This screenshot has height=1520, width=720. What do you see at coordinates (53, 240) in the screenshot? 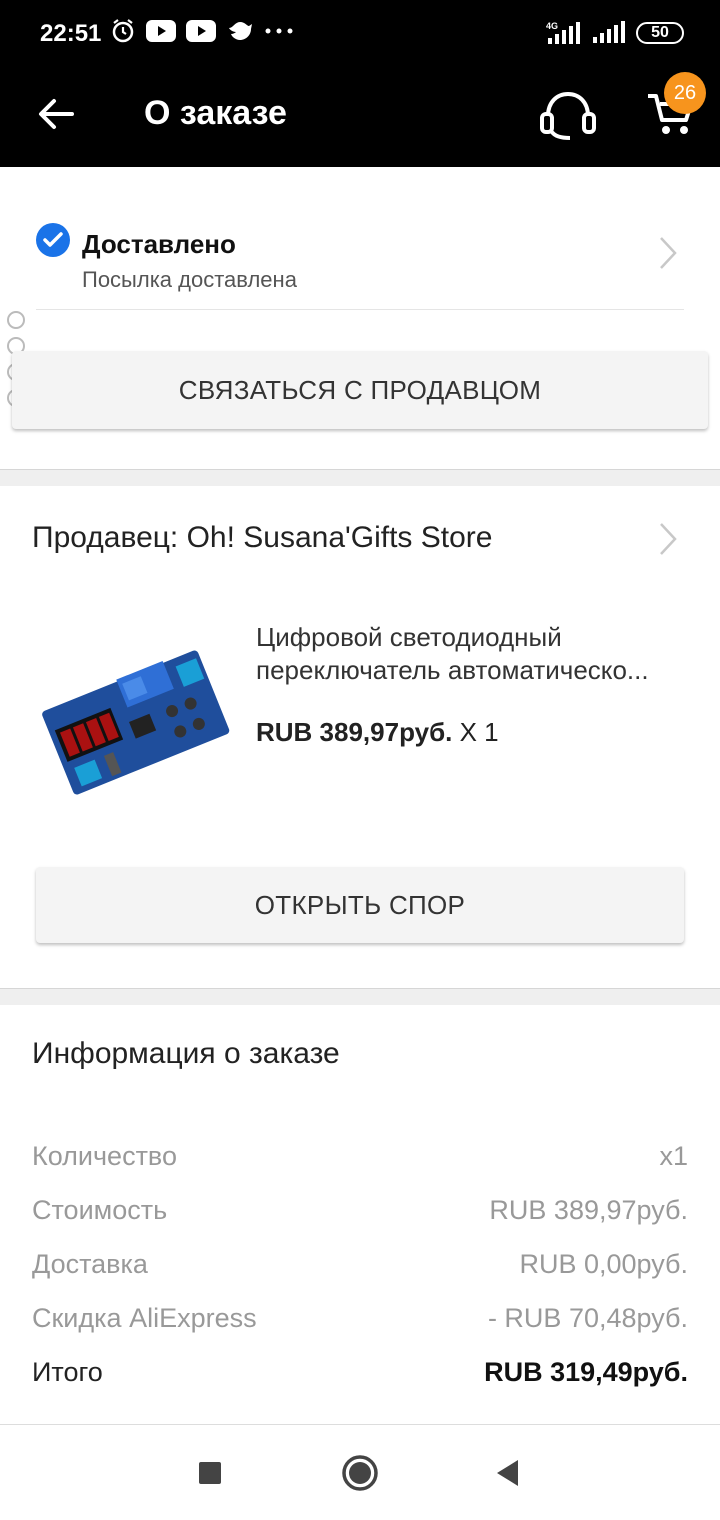
I see `check-circle-icon` at bounding box center [53, 240].